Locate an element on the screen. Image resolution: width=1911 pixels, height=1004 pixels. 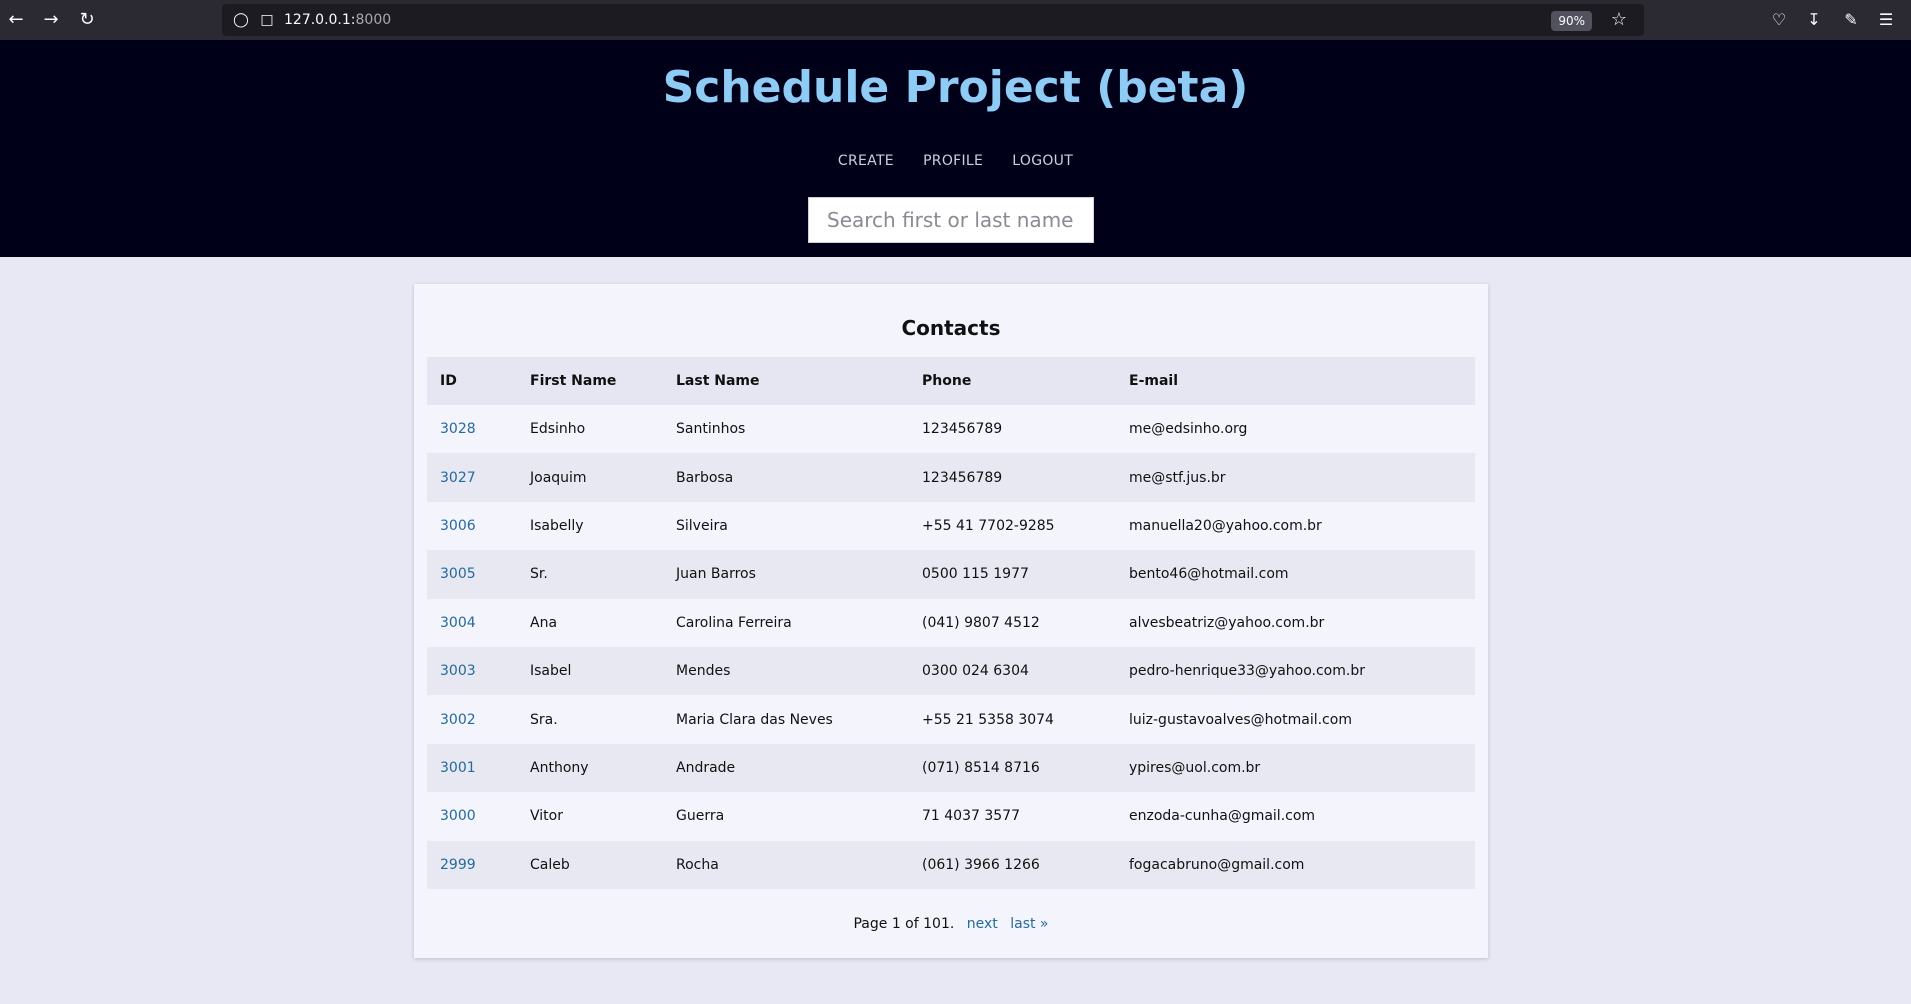
column-header-last-name: Last Name is located at coordinates (786, 381).